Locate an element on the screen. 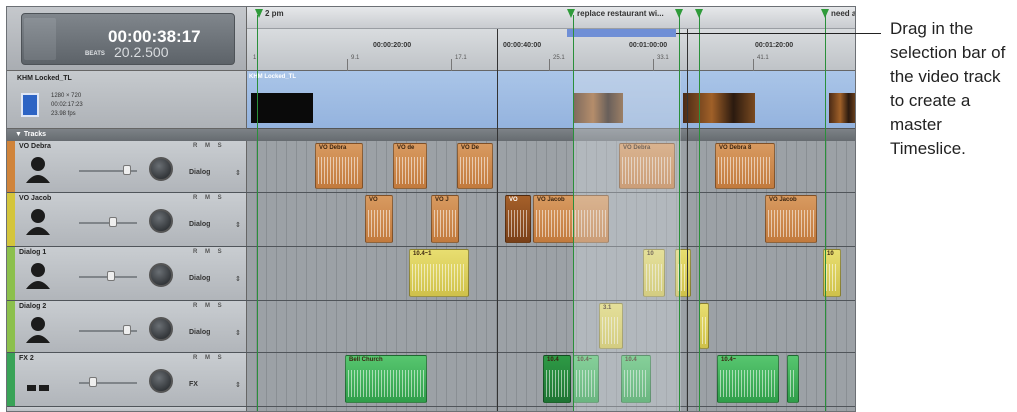 Image resolution: width=1017 pixels, height=412 pixels. track-lane: VO Debra VO de VO De VO Debra VO Debra 8 is located at coordinates (551, 166).